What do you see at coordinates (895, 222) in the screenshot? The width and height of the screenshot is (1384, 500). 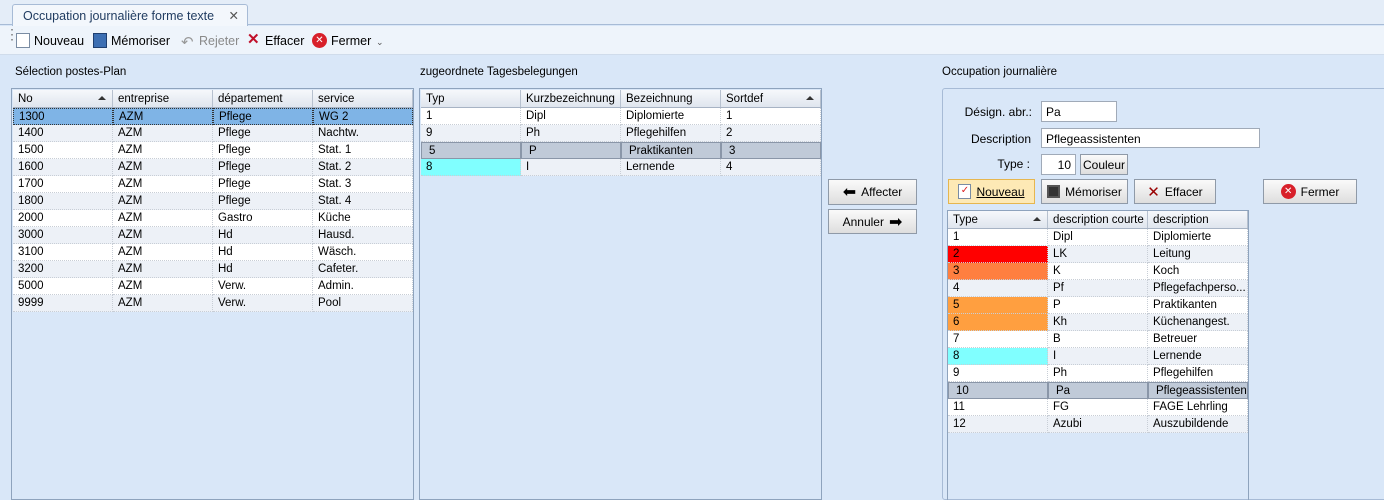 I see `arrow-right-icon: ➡` at bounding box center [895, 222].